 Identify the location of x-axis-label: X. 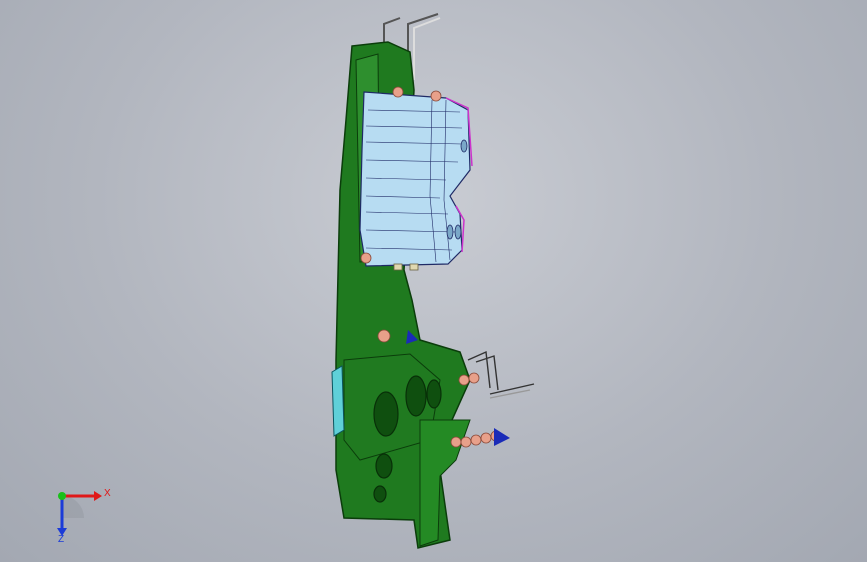
(107, 493).